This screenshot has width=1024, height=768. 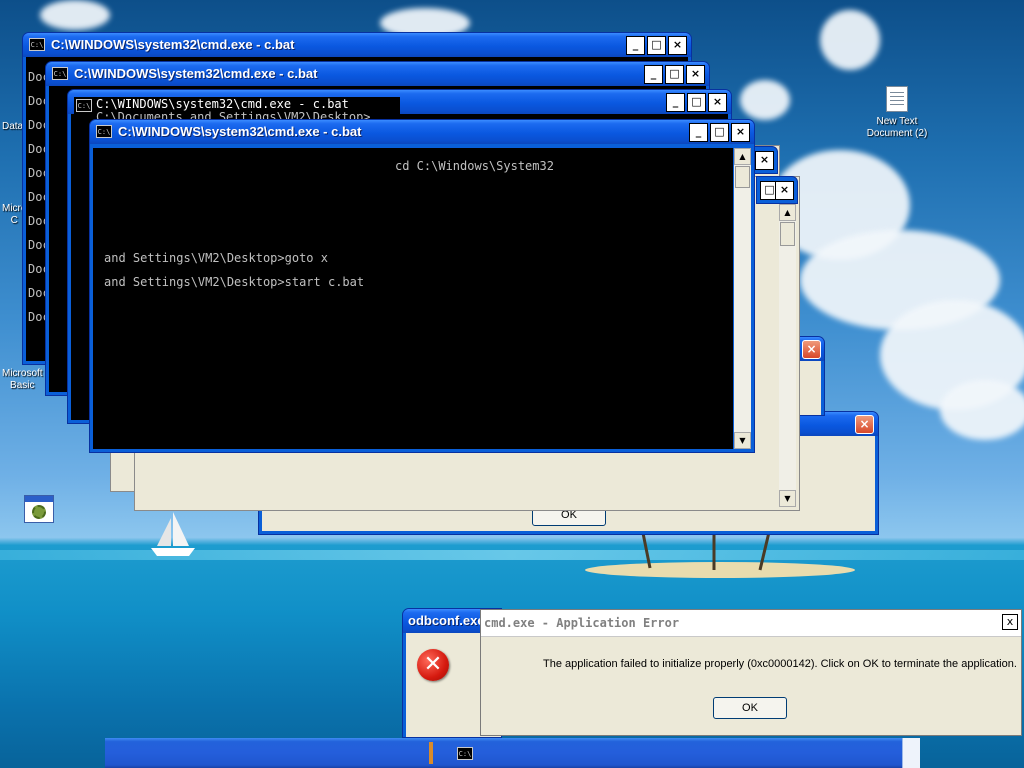 What do you see at coordinates (751, 623) in the screenshot?
I see `dialog-titlebar: cmd.exe - Application Error x` at bounding box center [751, 623].